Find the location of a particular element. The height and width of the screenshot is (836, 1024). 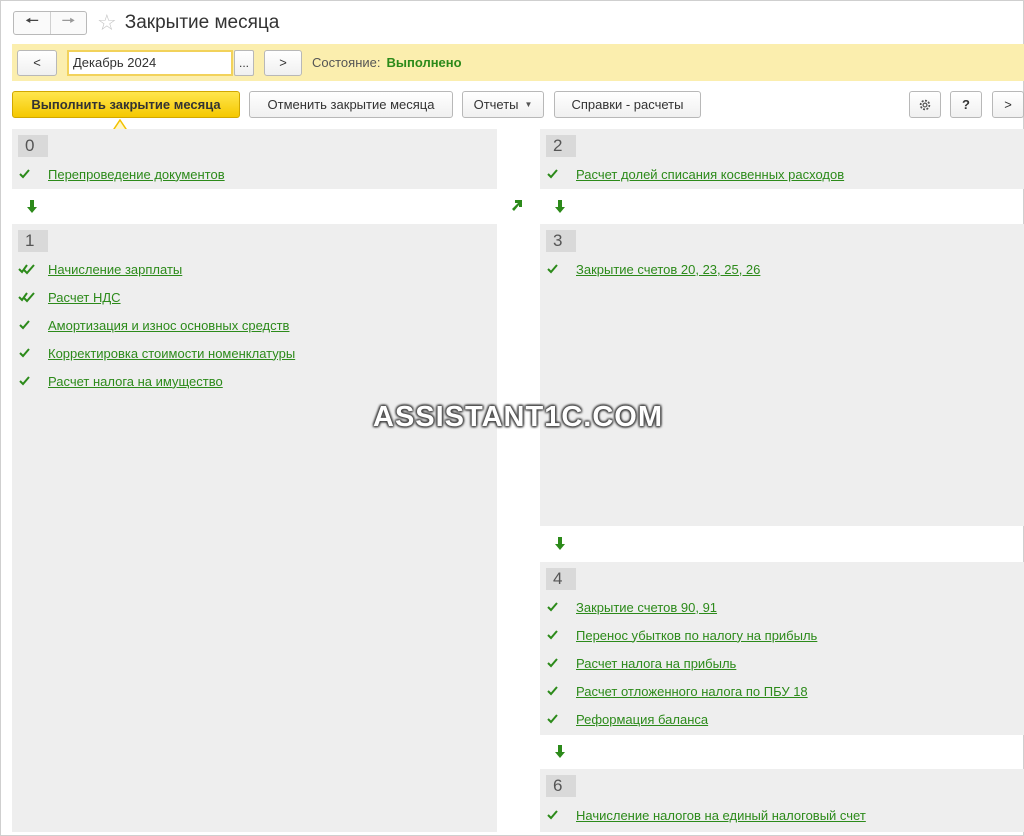

star-icon: ☆ is located at coordinates (107, 23).